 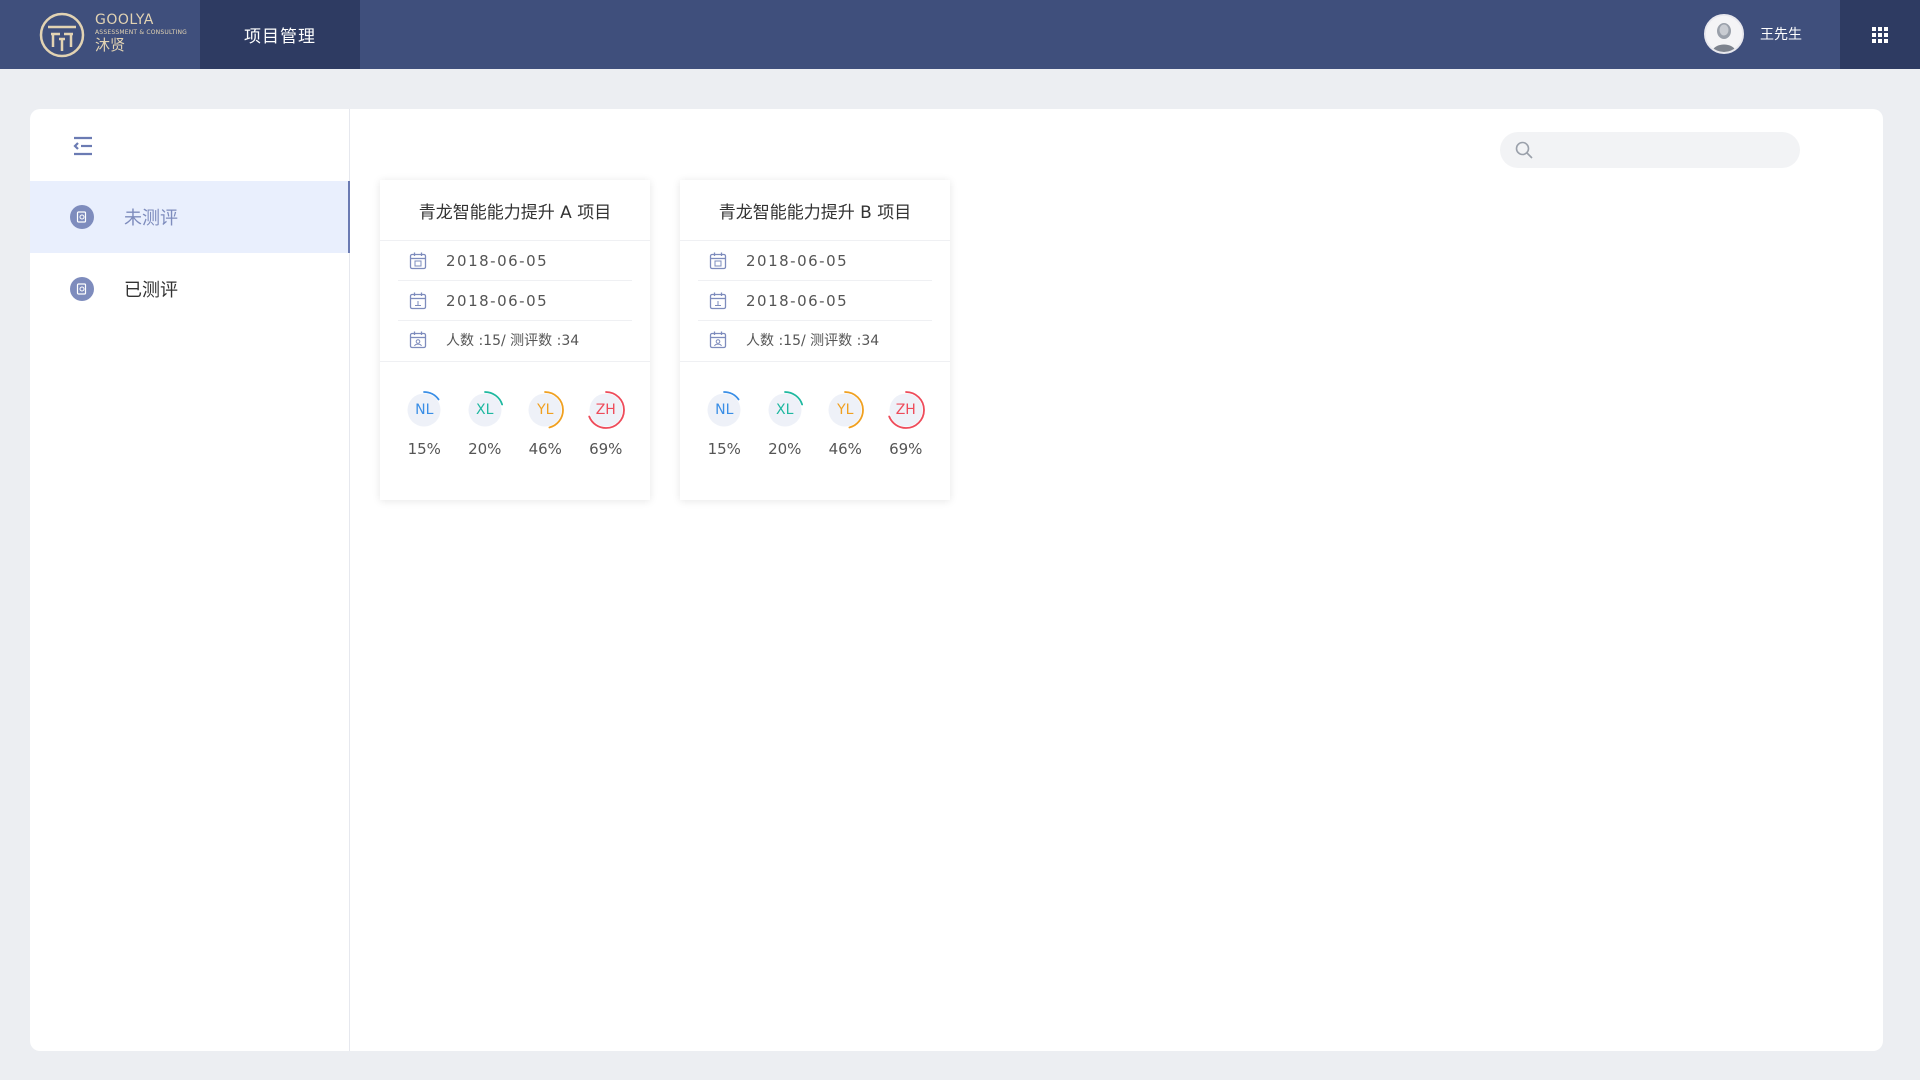 What do you see at coordinates (1524, 150) in the screenshot?
I see `search-icon` at bounding box center [1524, 150].